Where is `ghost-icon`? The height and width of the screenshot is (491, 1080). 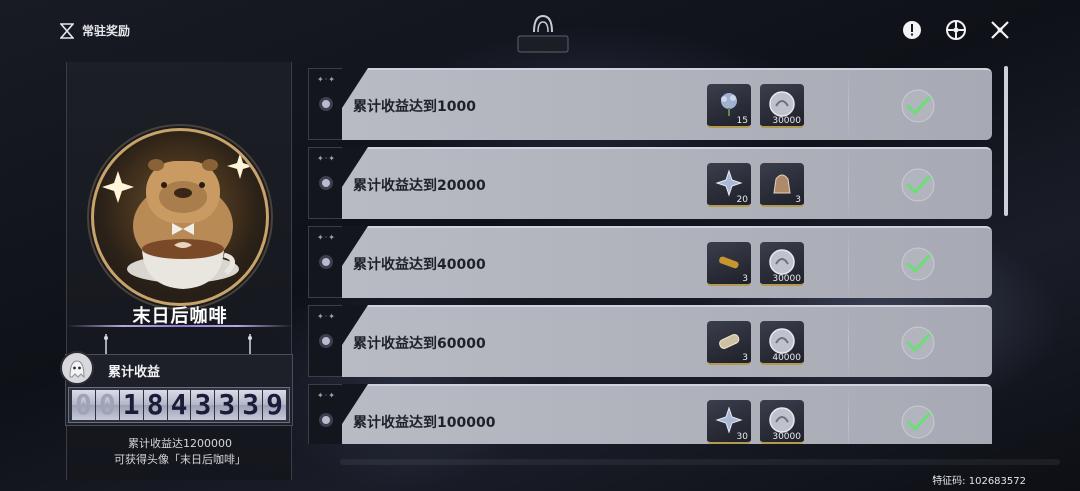 ghost-icon is located at coordinates (77, 368).